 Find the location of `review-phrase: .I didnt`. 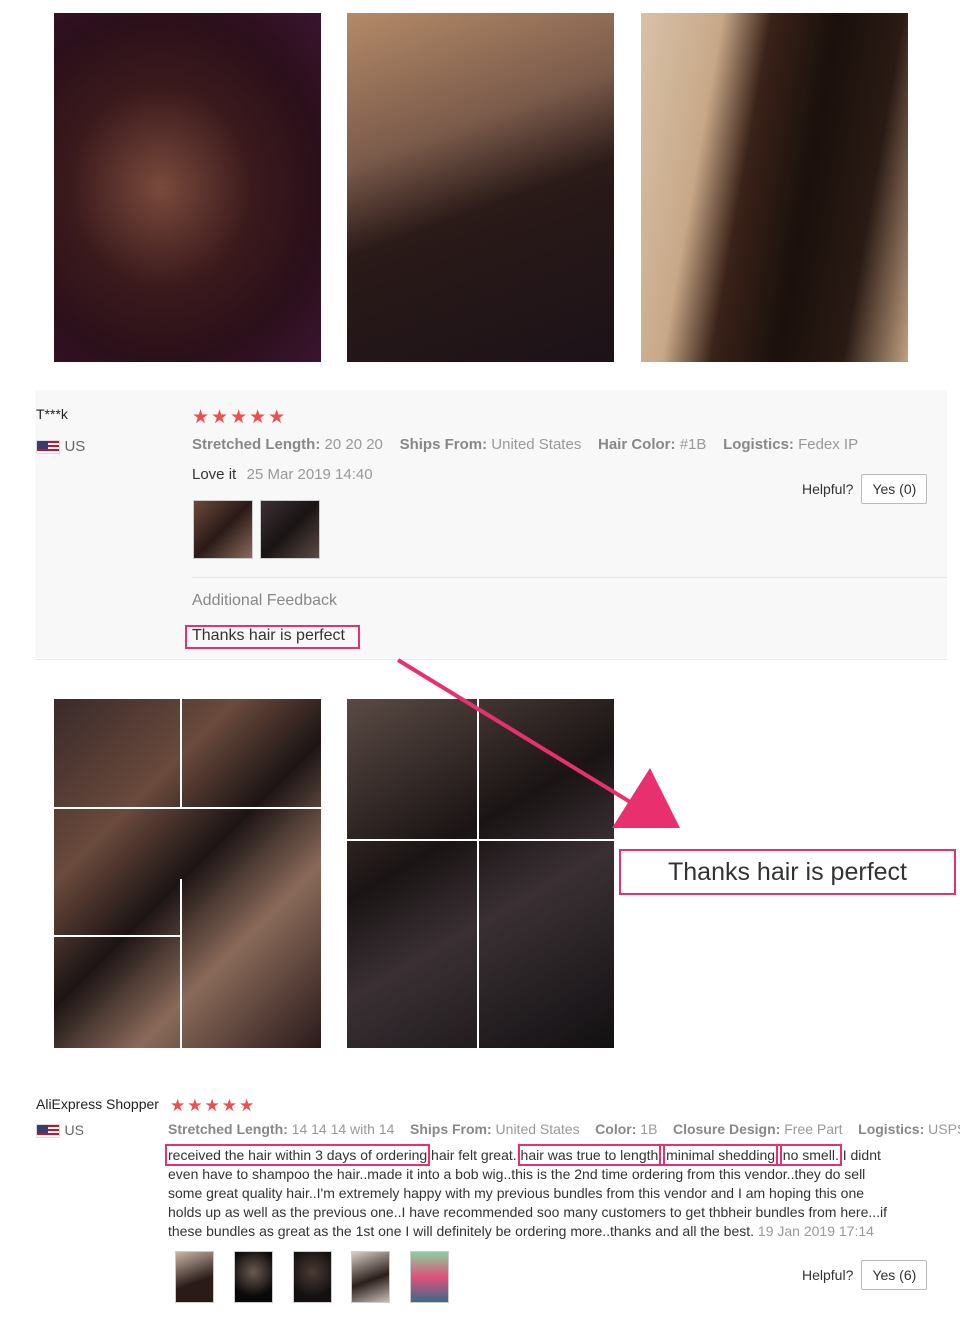

review-phrase: .I didnt is located at coordinates (859, 1155).